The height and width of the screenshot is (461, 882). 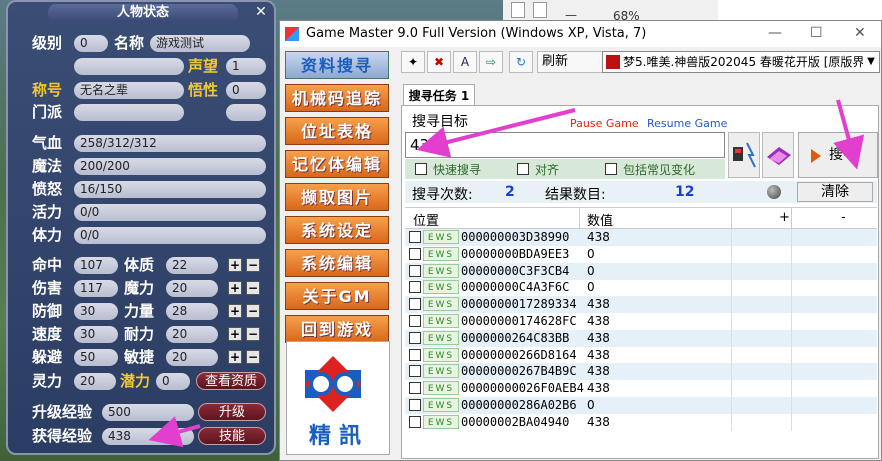 I want to click on stamina-value: 0/0, so click(x=170, y=235).